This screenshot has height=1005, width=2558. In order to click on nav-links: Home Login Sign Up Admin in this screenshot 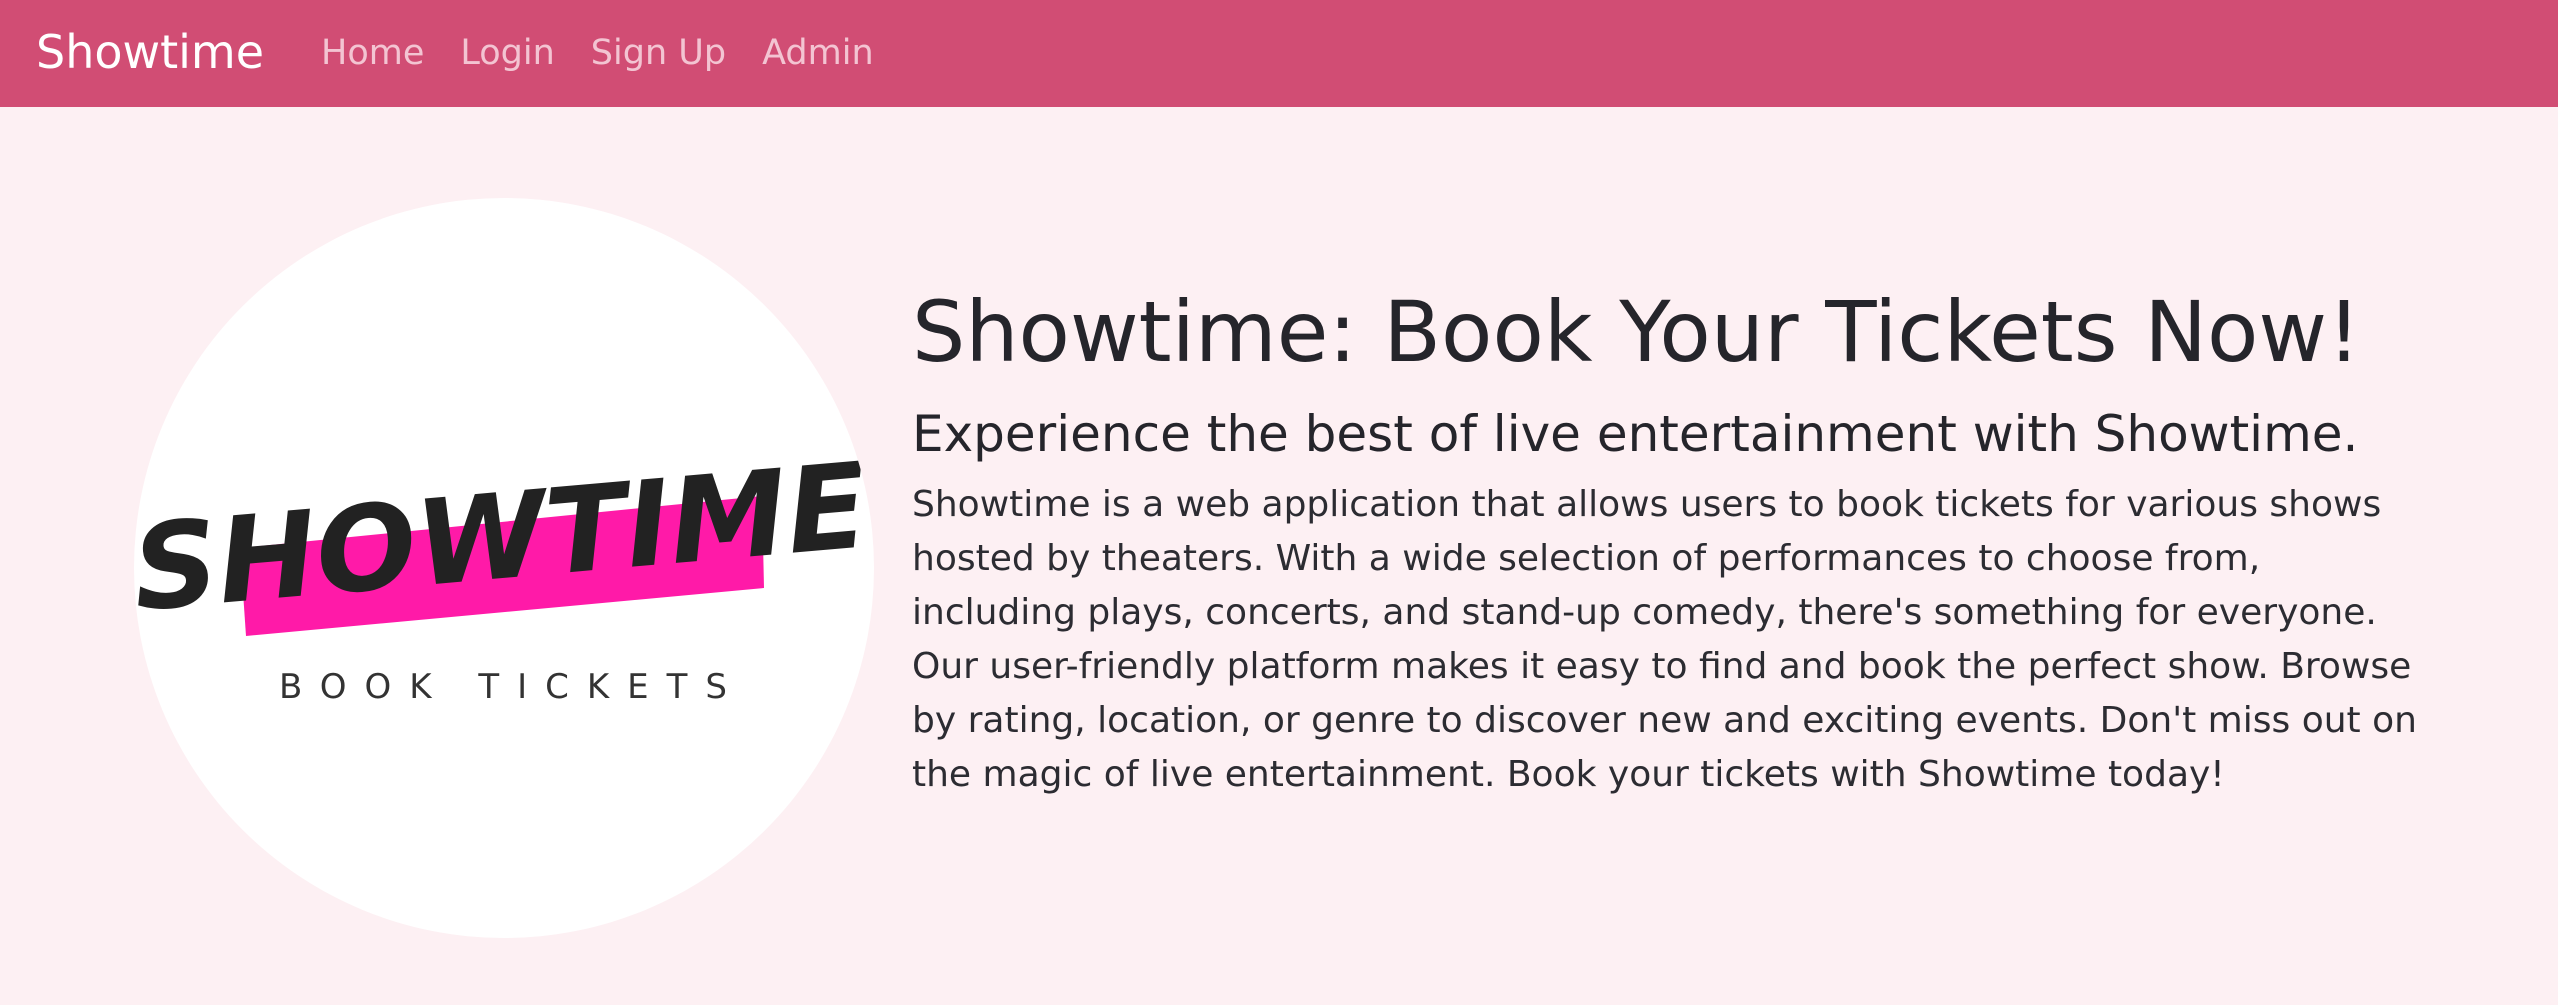, I will do `click(615, 53)`.